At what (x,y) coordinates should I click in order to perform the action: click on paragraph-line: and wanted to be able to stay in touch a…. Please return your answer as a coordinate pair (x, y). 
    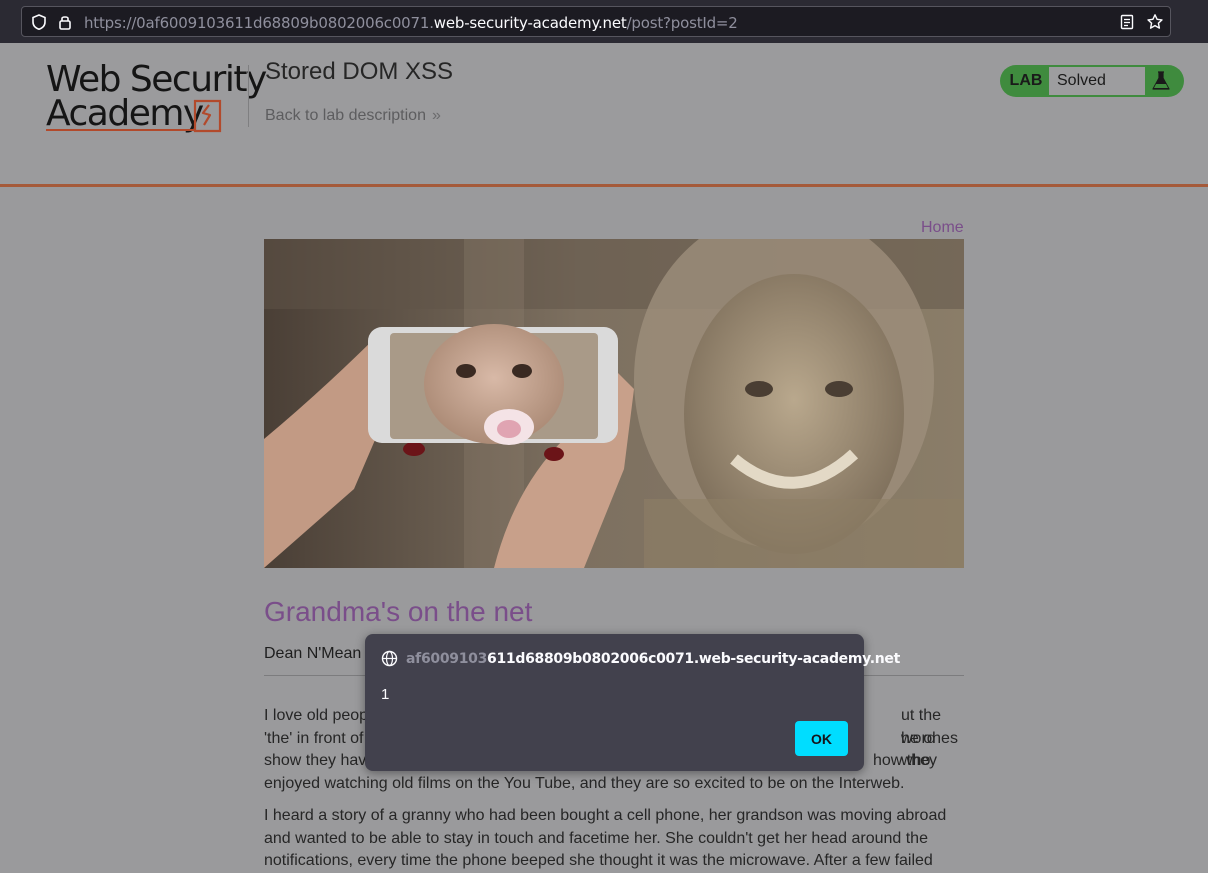
    Looking at the image, I should click on (596, 838).